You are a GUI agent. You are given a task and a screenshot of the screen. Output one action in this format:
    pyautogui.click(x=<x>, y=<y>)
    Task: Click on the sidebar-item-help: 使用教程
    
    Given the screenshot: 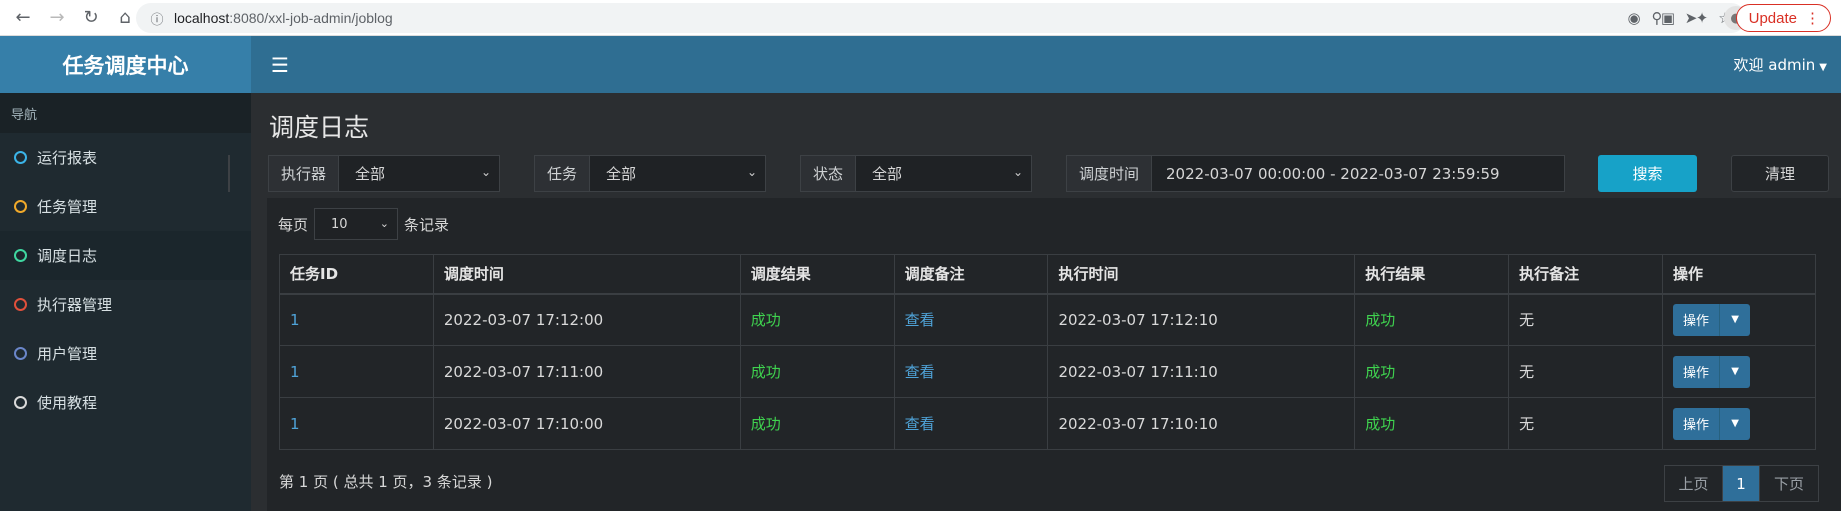 What is the action you would take?
    pyautogui.click(x=125, y=402)
    